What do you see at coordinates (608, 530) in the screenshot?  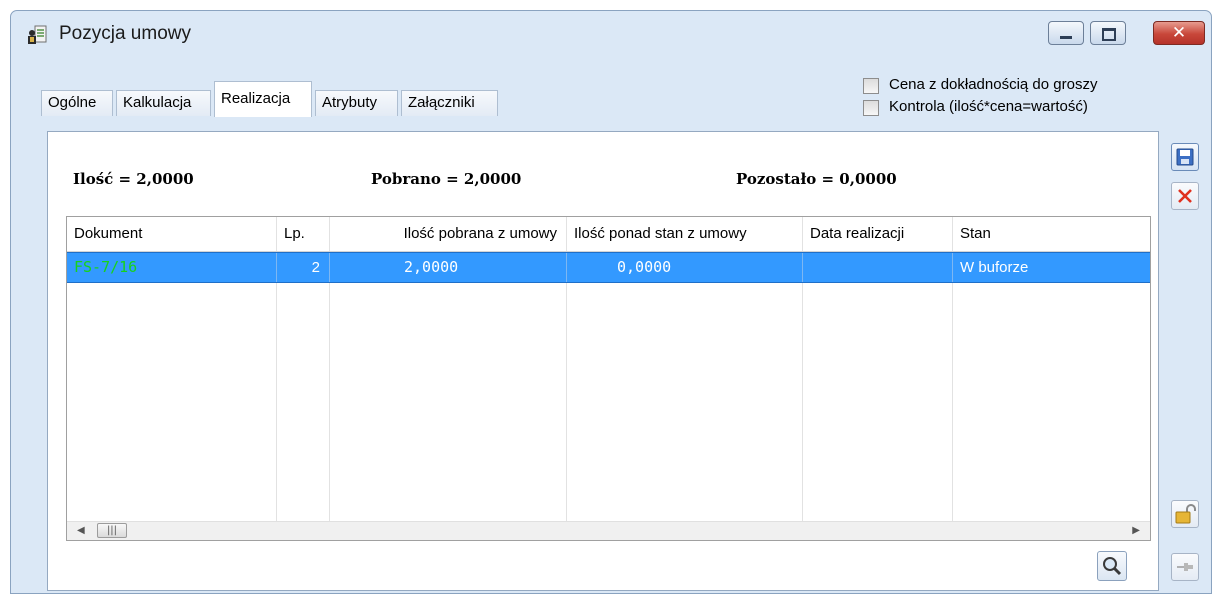 I see `horizontal-scrollbar: ◀ ||| ▶` at bounding box center [608, 530].